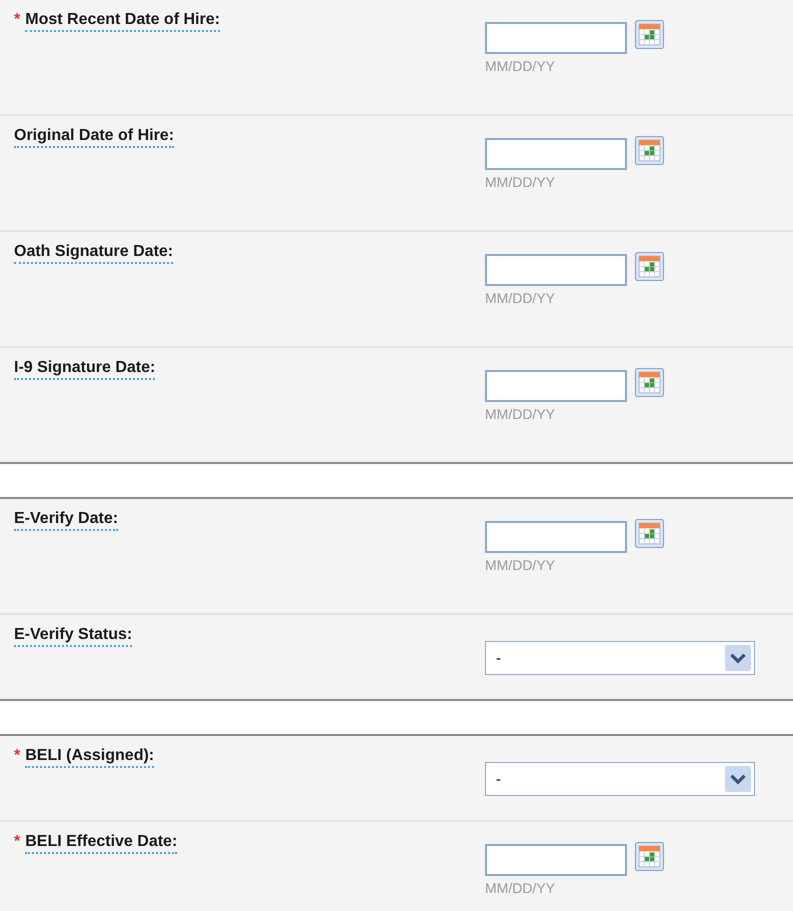 The image size is (793, 911). Describe the element at coordinates (122, 21) in the screenshot. I see `field-label: Most Recent Date of Hire:` at that location.